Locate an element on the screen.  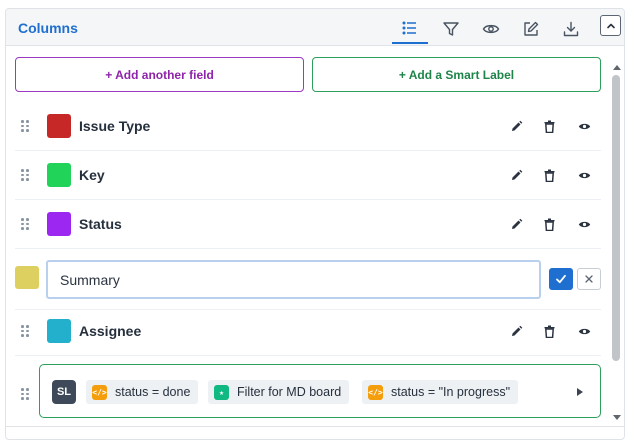
add-smart-label-button: + Add a Smart Label is located at coordinates (456, 74).